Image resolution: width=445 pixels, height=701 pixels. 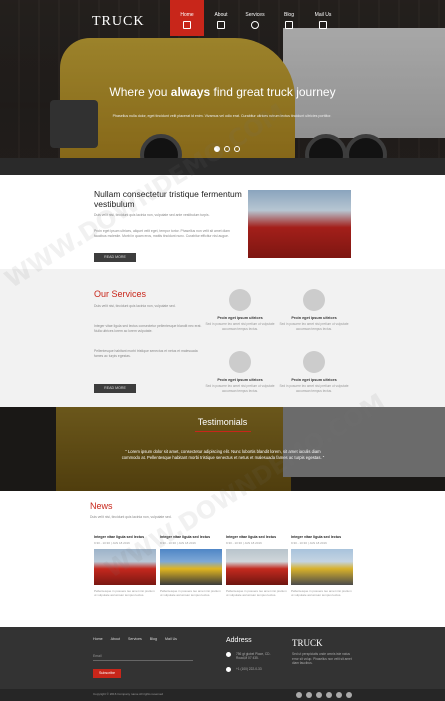 I want to click on address-text: 756 gt globel Place, CD-Road,M 07 435., so click(x=253, y=656).